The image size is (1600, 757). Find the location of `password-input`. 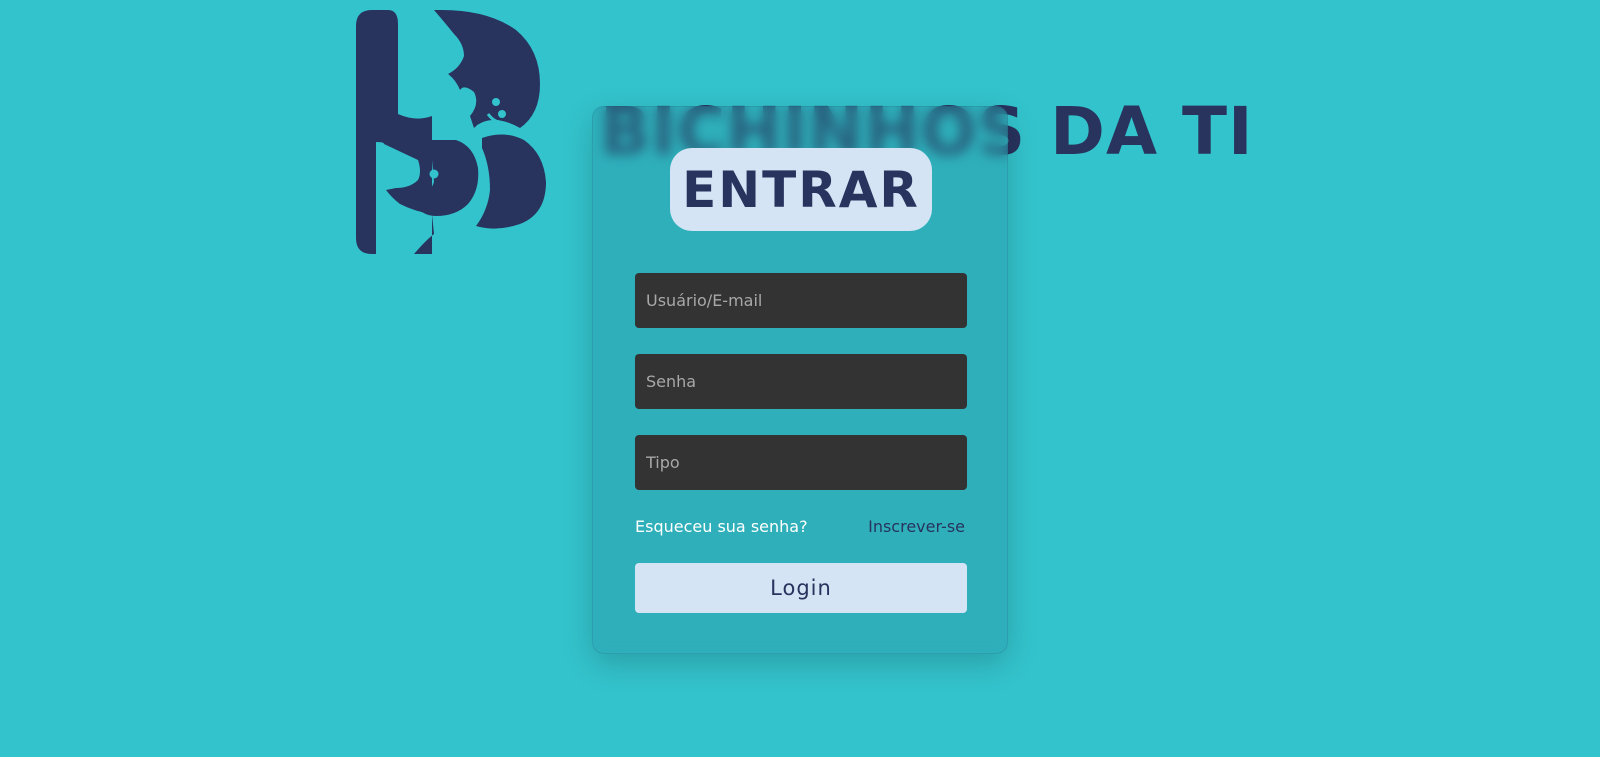

password-input is located at coordinates (801, 381).